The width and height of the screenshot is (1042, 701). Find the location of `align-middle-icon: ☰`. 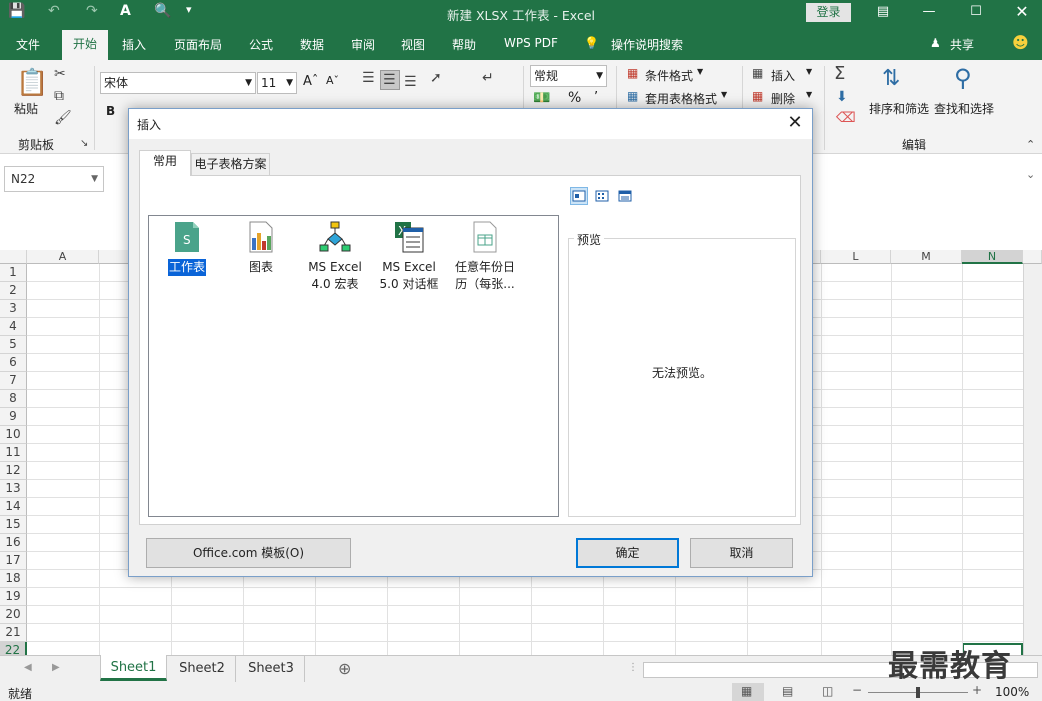

align-middle-icon: ☰ is located at coordinates (389, 80).